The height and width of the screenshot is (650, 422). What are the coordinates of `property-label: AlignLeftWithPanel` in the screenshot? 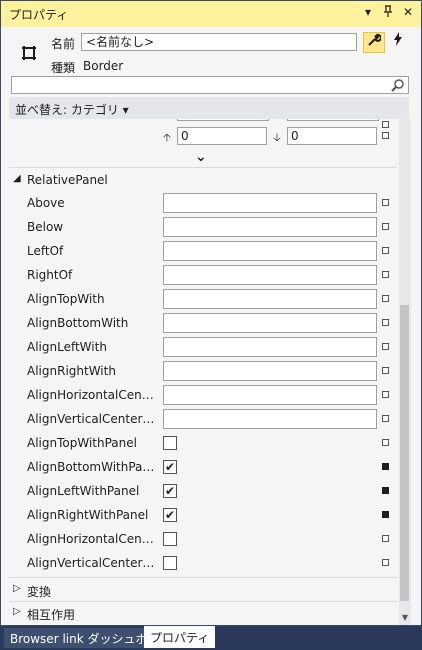 It's located at (83, 491).